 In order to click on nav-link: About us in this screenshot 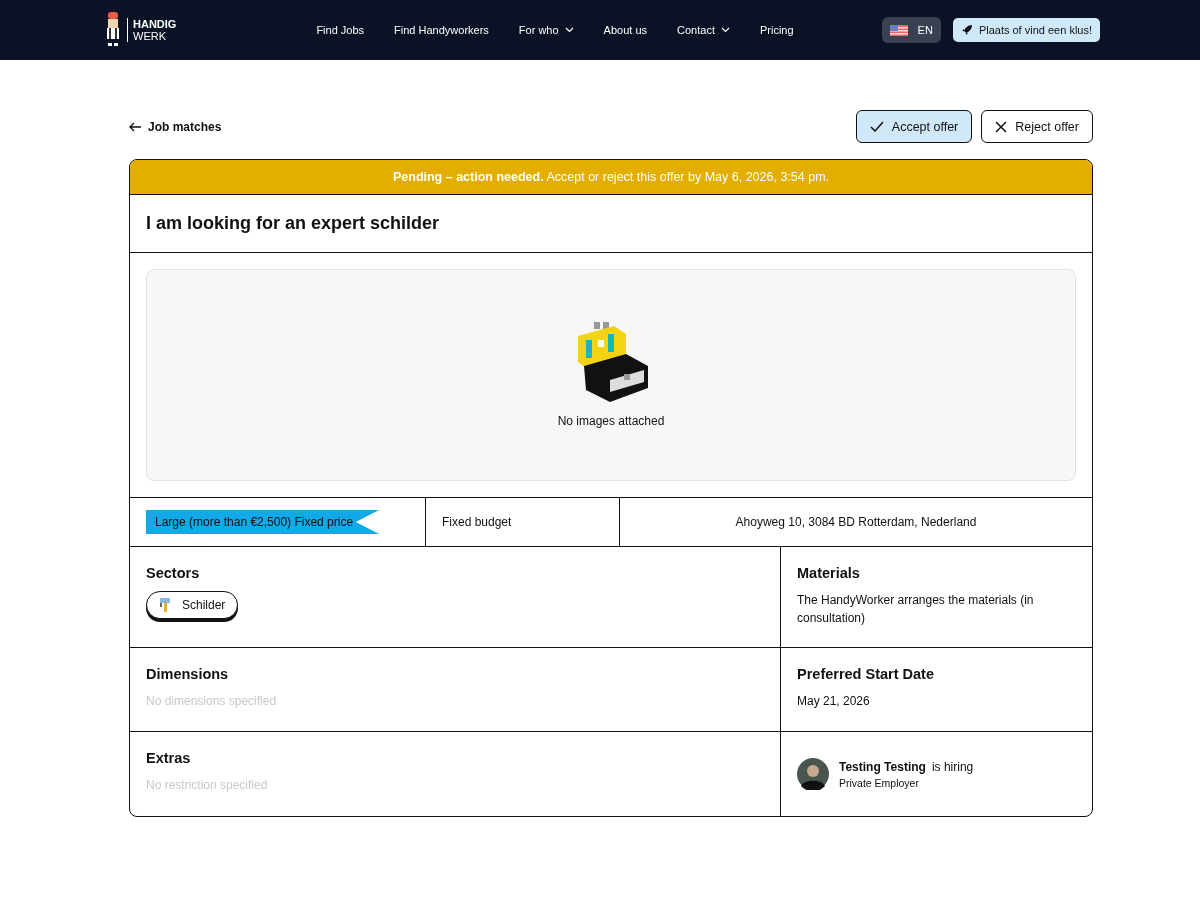, I will do `click(625, 30)`.